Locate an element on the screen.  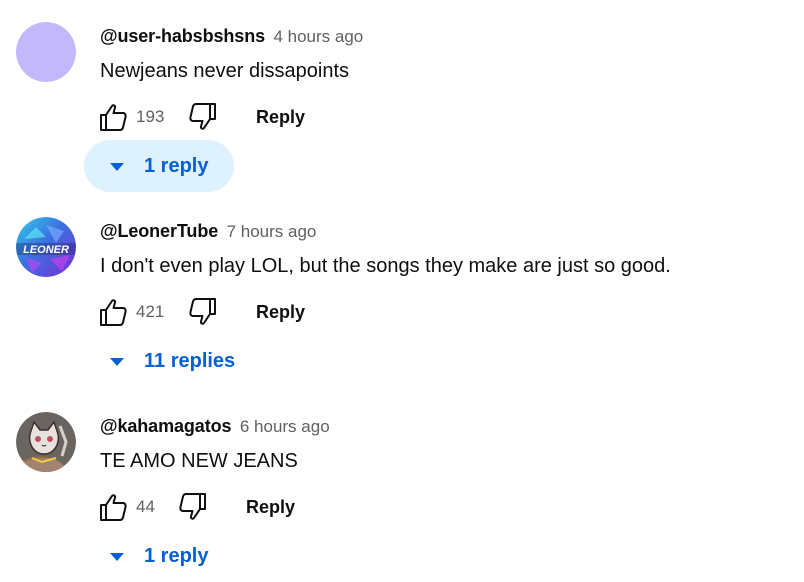
author-name: @kahamagatos is located at coordinates (166, 426).